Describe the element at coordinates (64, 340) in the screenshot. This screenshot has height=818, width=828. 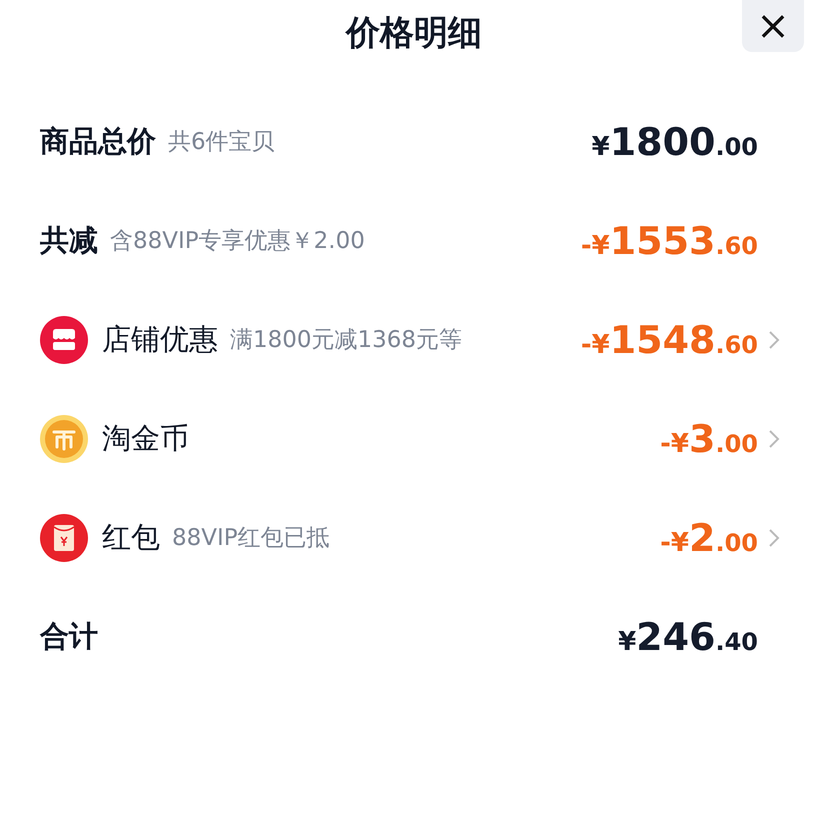
I see `shop-icon` at that location.